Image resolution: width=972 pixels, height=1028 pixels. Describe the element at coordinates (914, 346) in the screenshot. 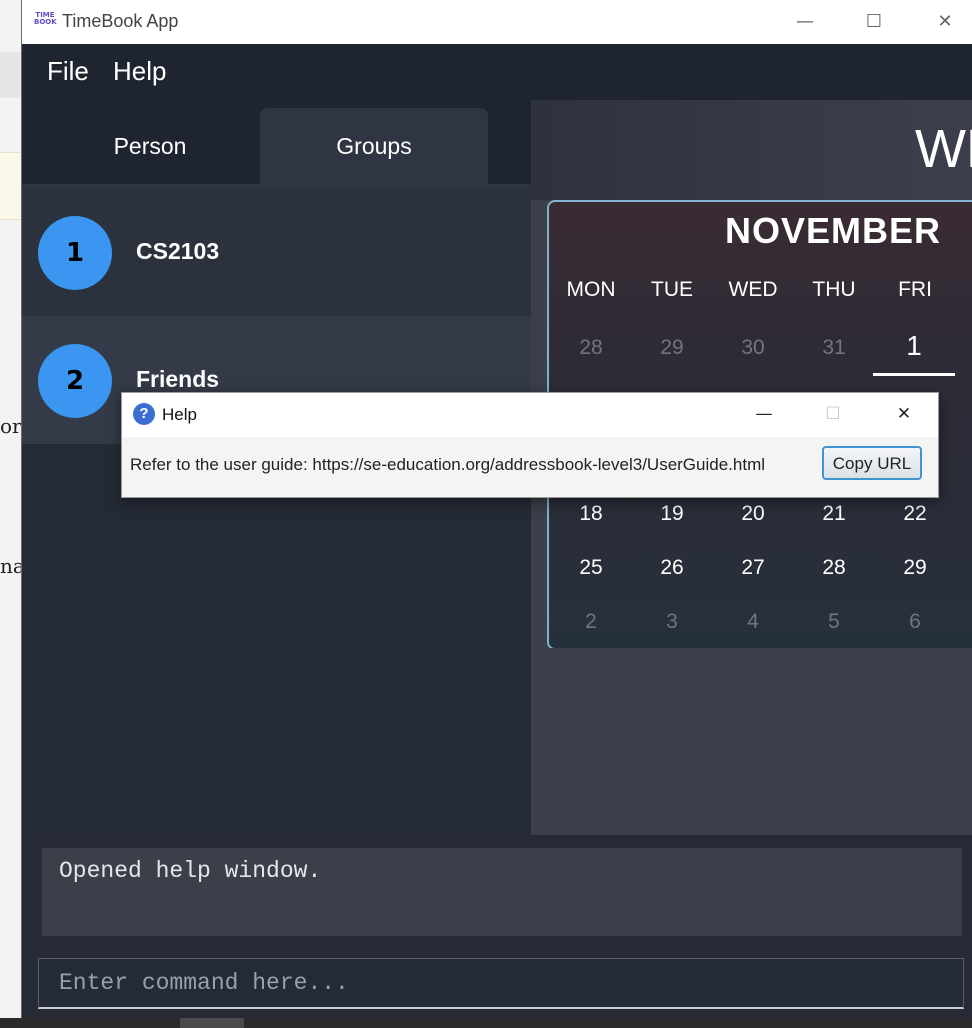

I see `calendar-day-today: 1` at that location.